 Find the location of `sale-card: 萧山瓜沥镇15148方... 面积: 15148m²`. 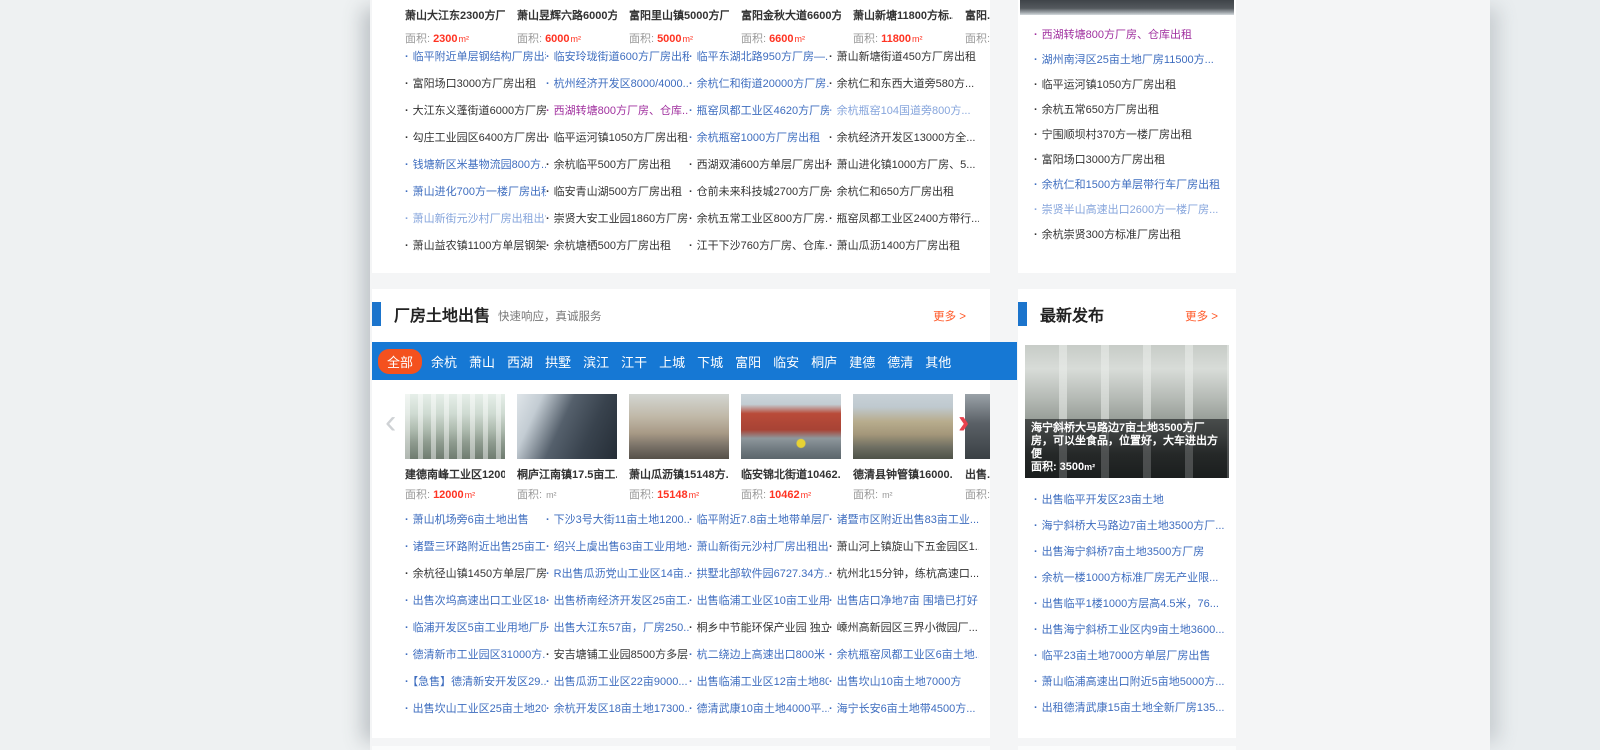

sale-card: 萧山瓜沥镇15148方... 面积: 15148m² is located at coordinates (679, 448).